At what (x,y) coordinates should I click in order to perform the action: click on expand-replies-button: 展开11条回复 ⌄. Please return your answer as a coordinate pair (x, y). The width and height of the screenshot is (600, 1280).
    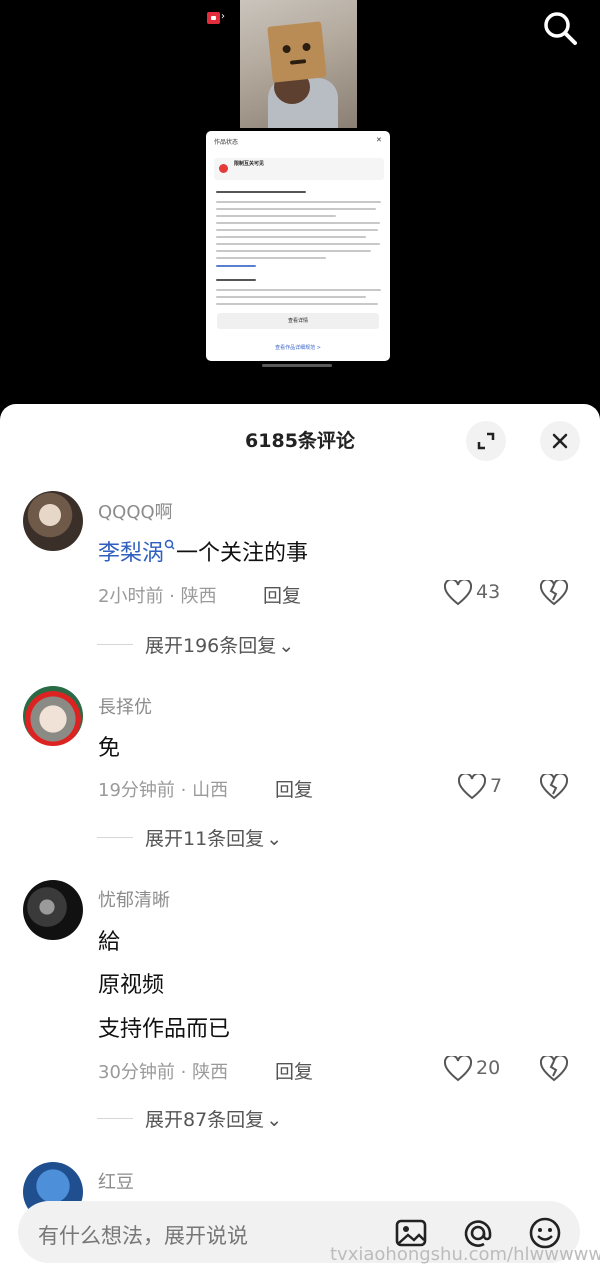
    Looking at the image, I should click on (213, 837).